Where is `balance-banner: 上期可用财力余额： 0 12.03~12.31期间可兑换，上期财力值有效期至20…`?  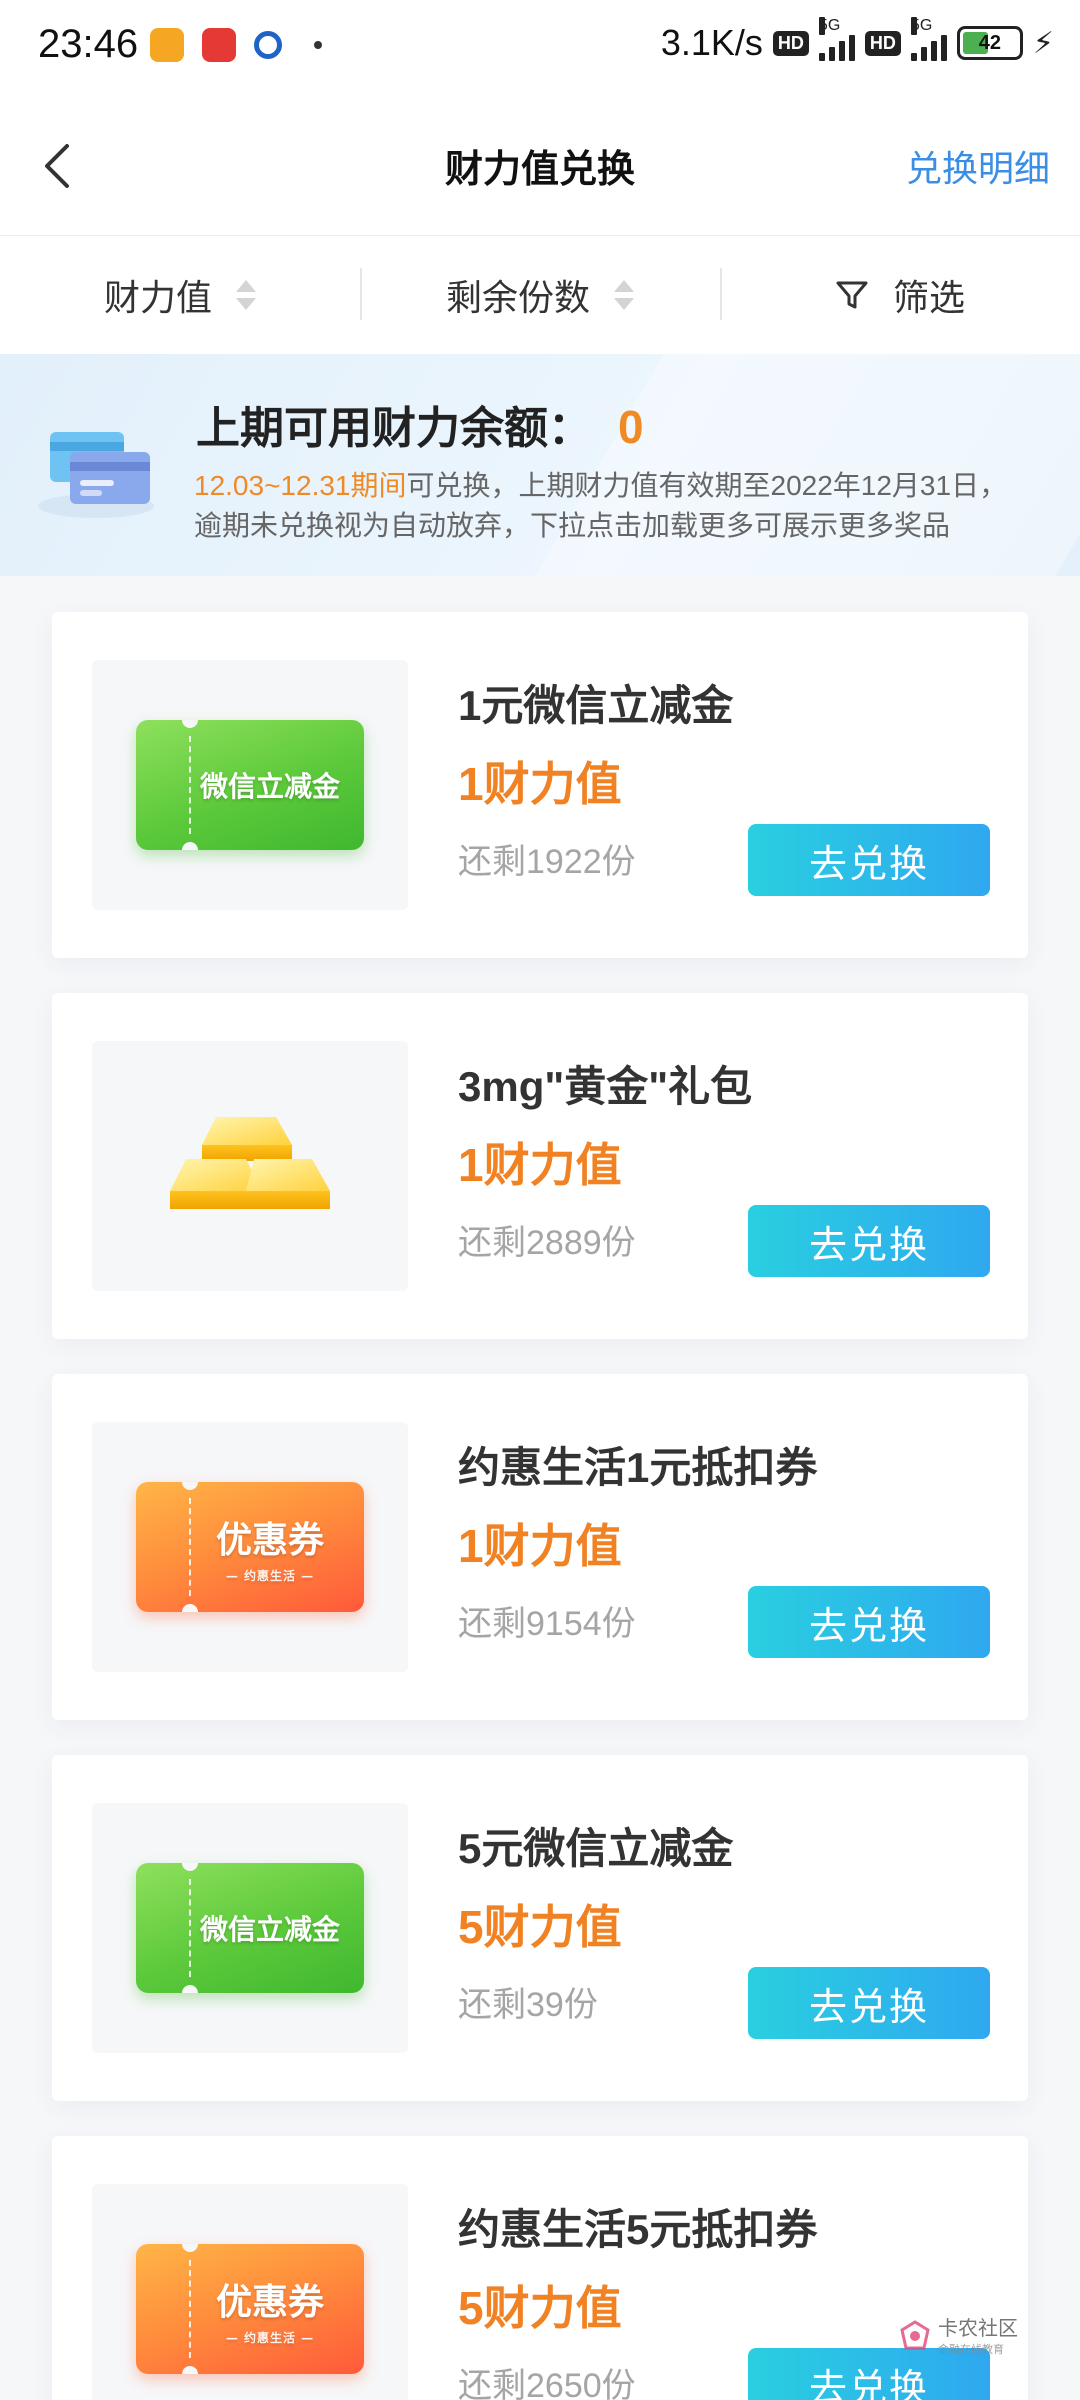 balance-banner: 上期可用财力余额： 0 12.03~12.31期间可兑换，上期财力值有效期至20… is located at coordinates (540, 465).